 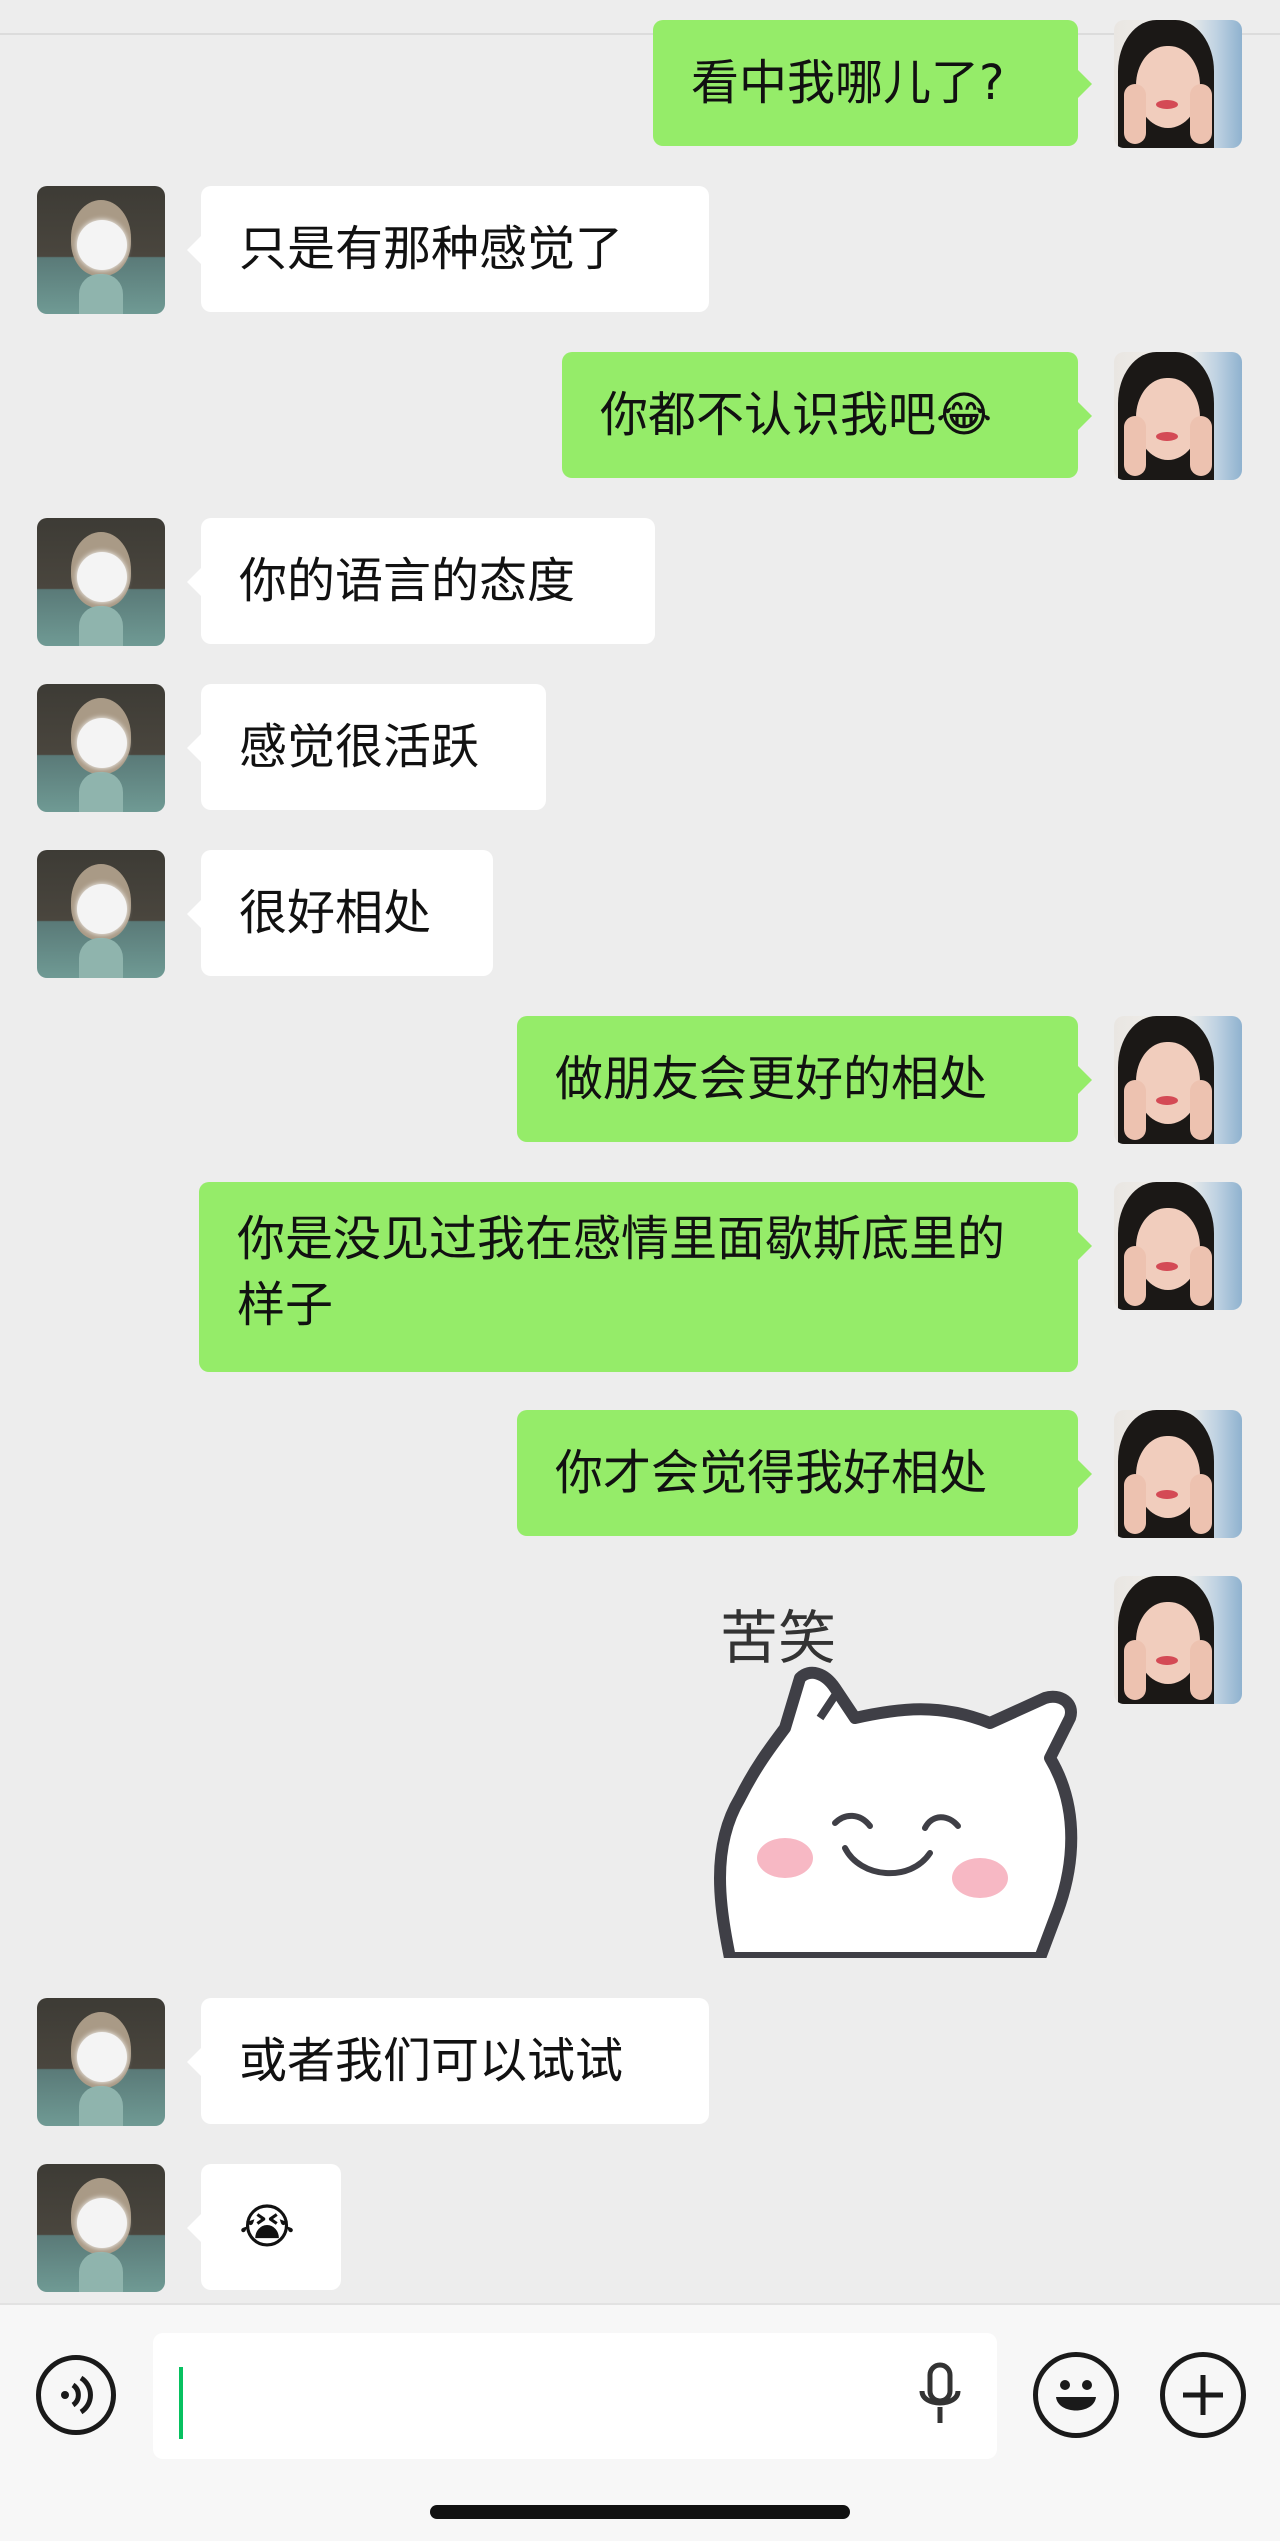 What do you see at coordinates (645, 1277) in the screenshot?
I see `message-bubble: 你是没见过我在感情里面歇斯底里的样子` at bounding box center [645, 1277].